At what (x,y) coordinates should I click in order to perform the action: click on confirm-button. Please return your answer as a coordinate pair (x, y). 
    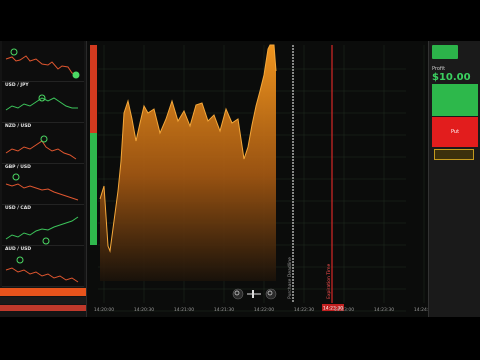
    Looking at the image, I should click on (454, 154).